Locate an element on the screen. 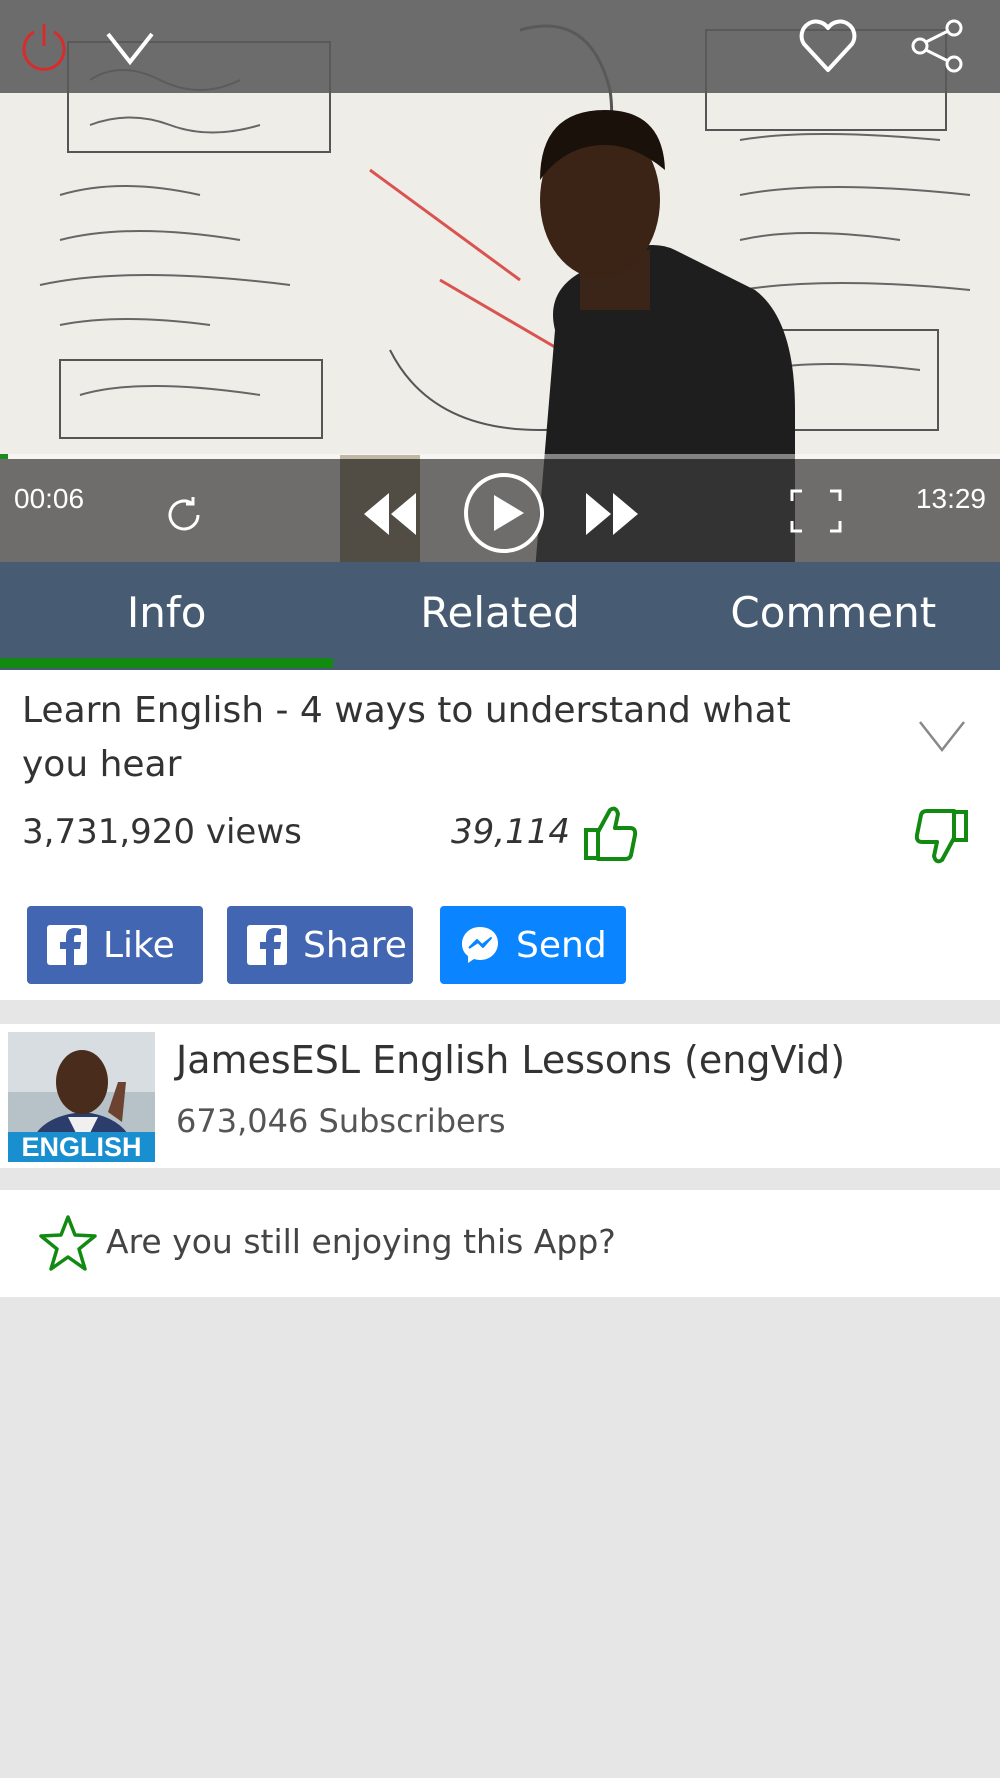 The image size is (1000, 1778). thumbs-down-icon is located at coordinates (942, 836).